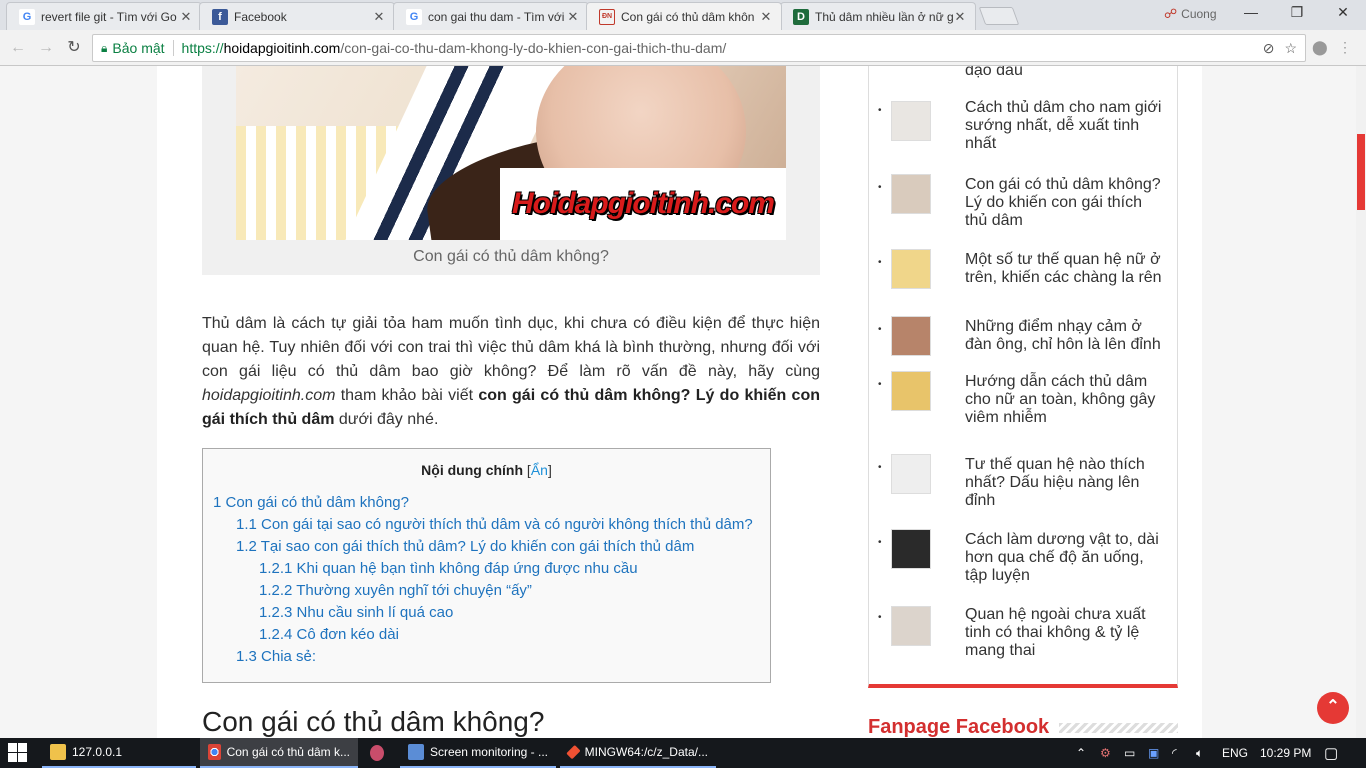 This screenshot has height=768, width=1366. Describe the element at coordinates (1320, 47) in the screenshot. I see `extension-icon: ⬤` at that location.